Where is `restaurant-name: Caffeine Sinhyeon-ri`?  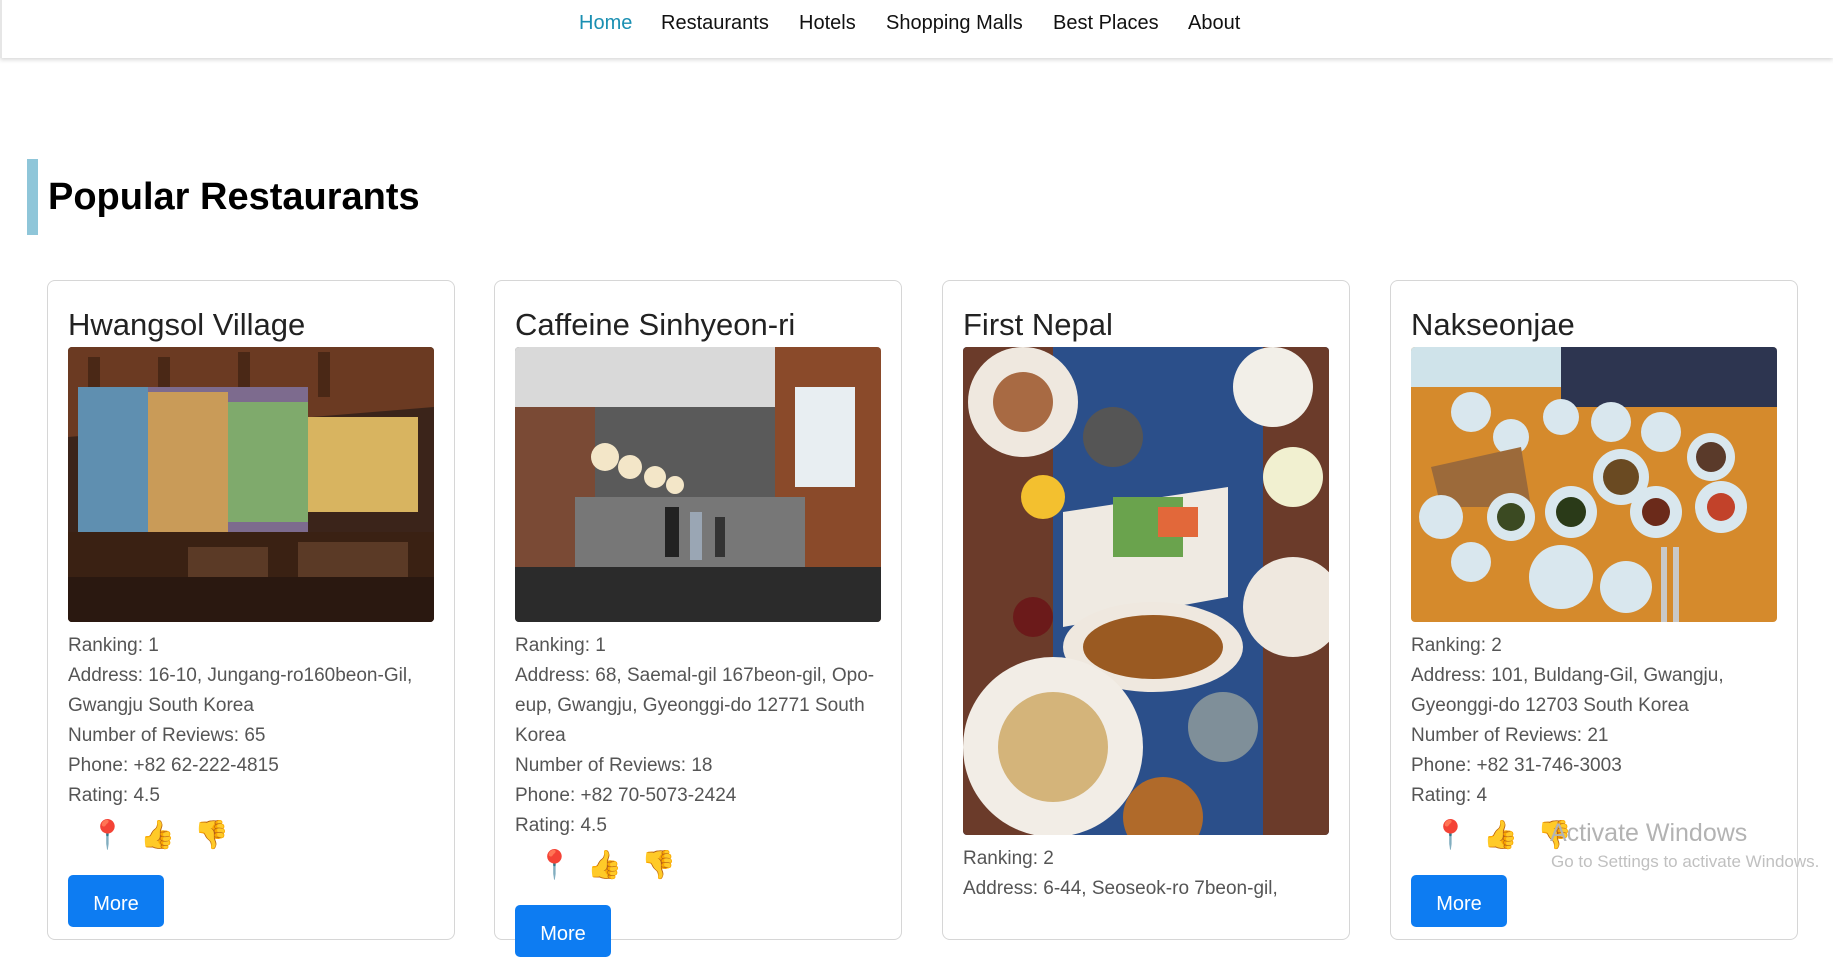
restaurant-name: Caffeine Sinhyeon-ri is located at coordinates (655, 324).